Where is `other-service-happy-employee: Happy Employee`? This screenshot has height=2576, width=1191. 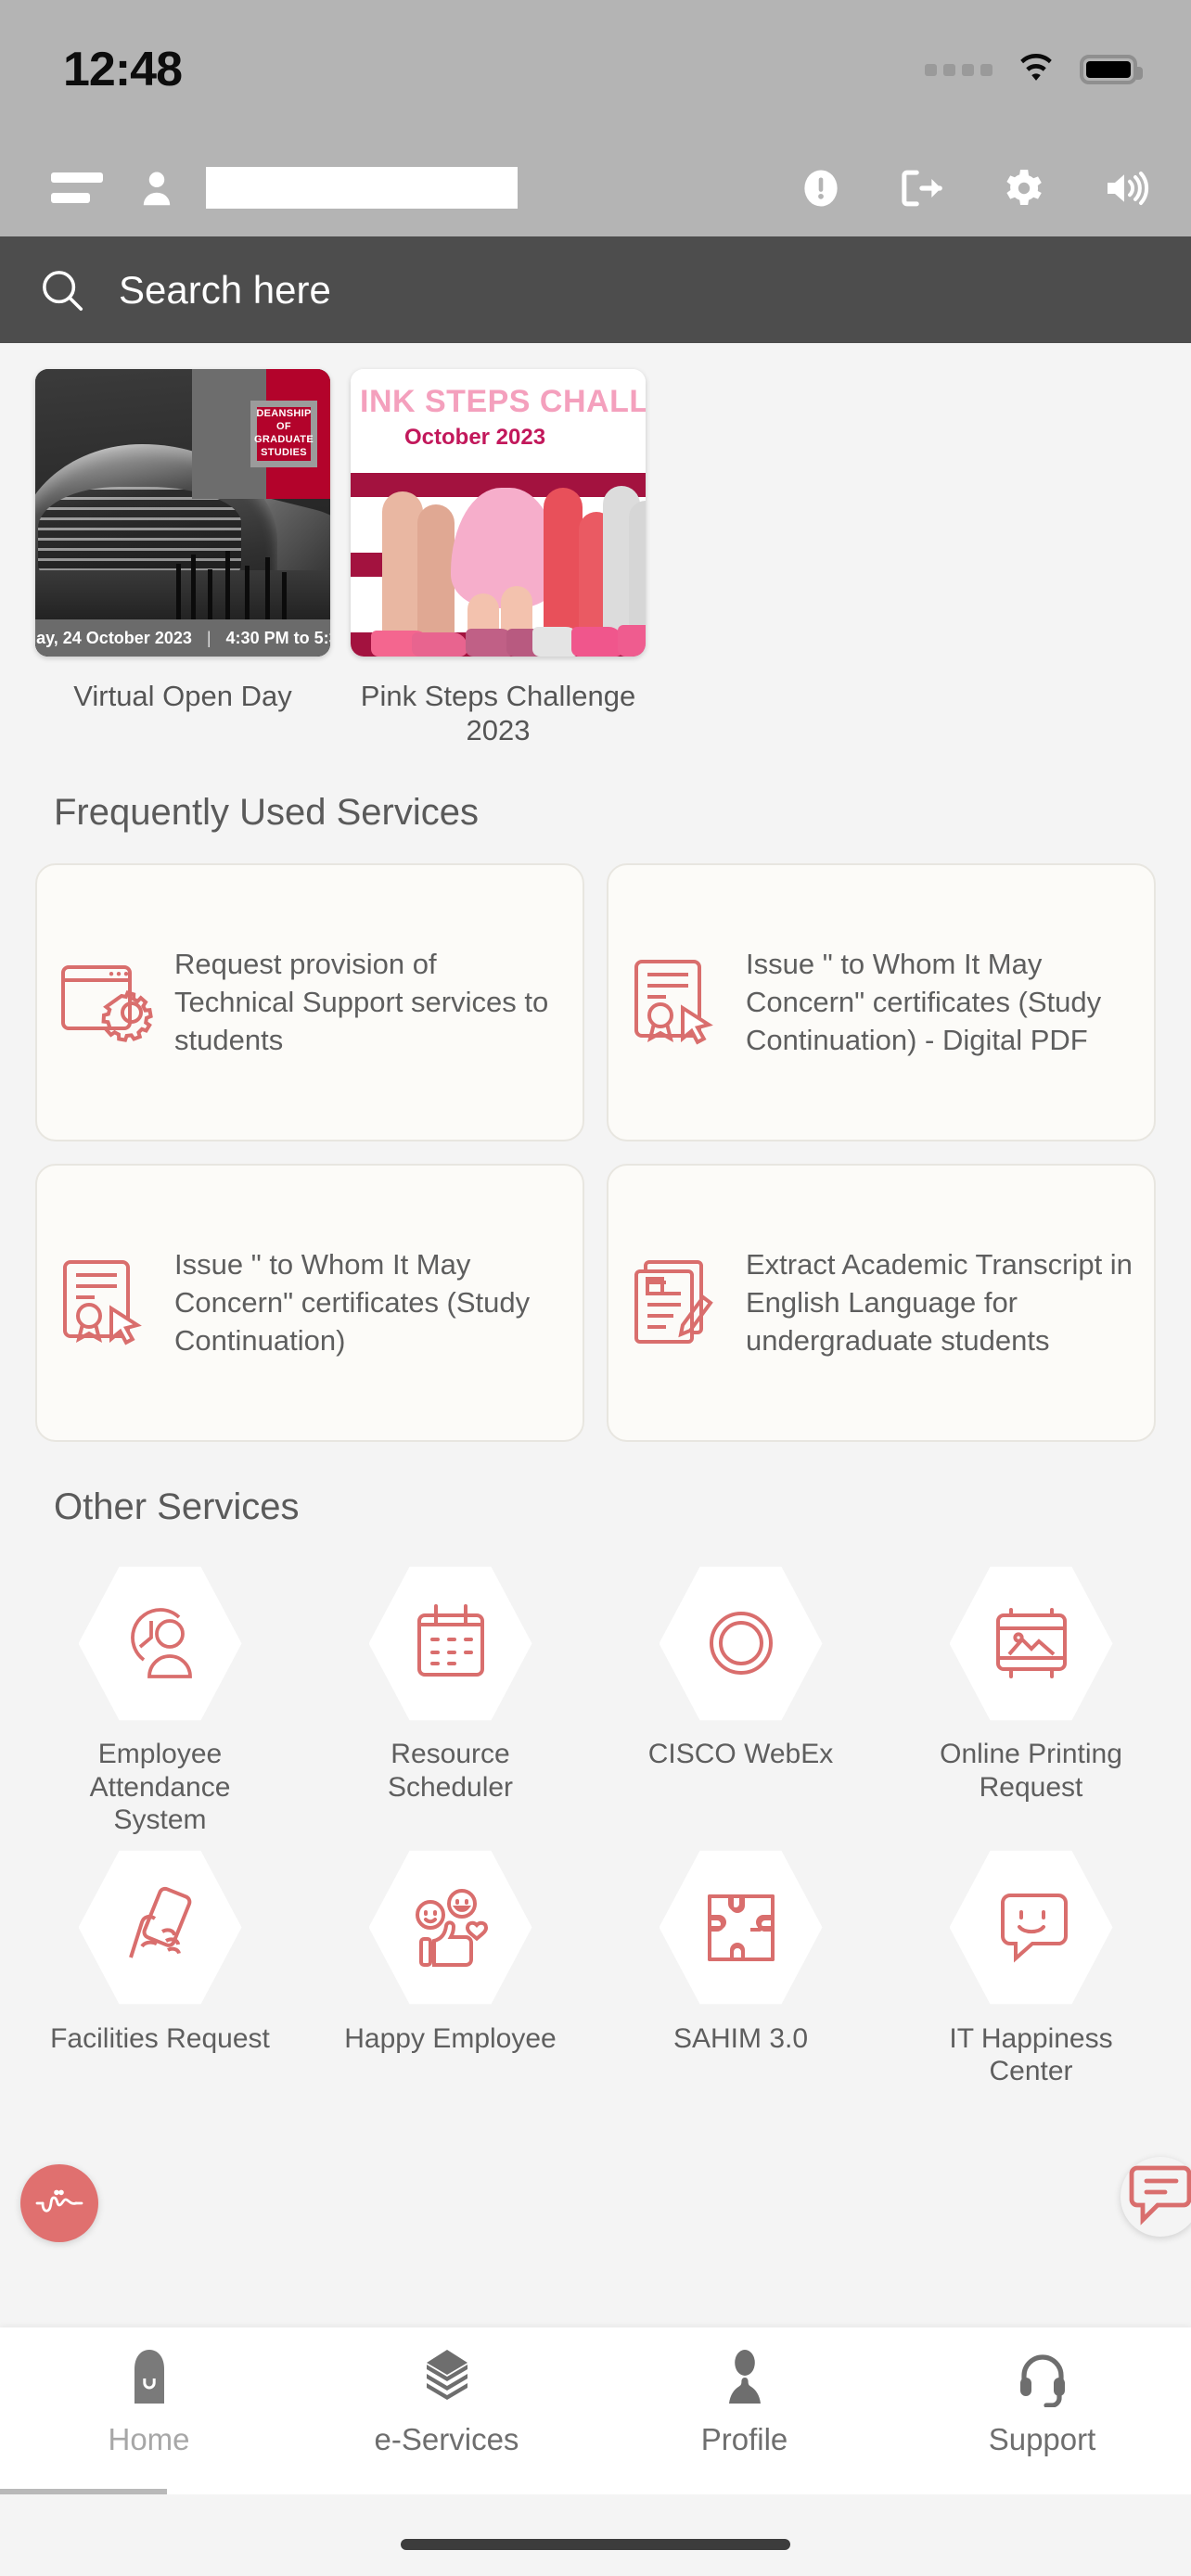
other-service-happy-employee: Happy Employee is located at coordinates (450, 1967).